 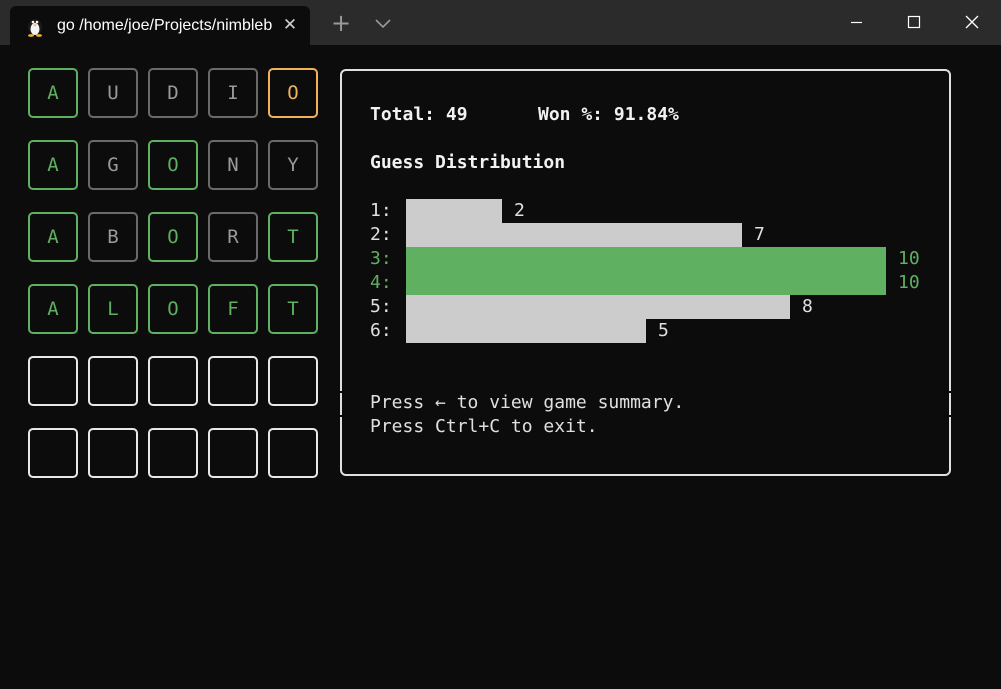 I want to click on letter-tile: U, so click(x=113, y=93).